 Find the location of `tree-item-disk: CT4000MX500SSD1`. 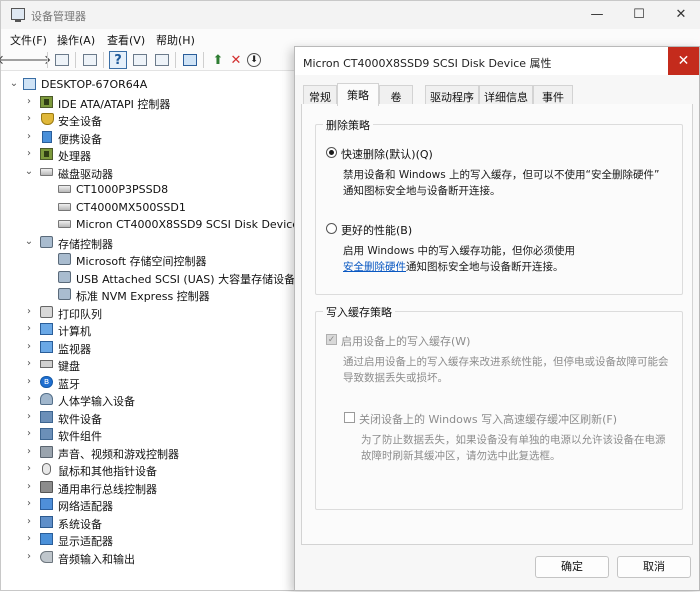

tree-item-disk: CT4000MX500SSD1 is located at coordinates (151, 207).